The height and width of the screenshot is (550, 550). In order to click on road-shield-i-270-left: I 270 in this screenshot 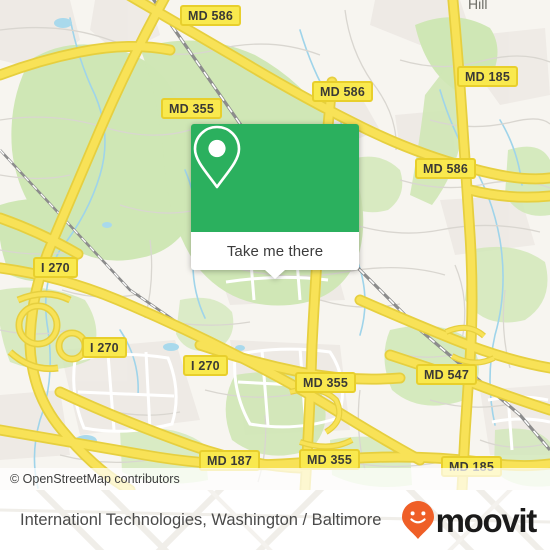, I will do `click(55, 267)`.